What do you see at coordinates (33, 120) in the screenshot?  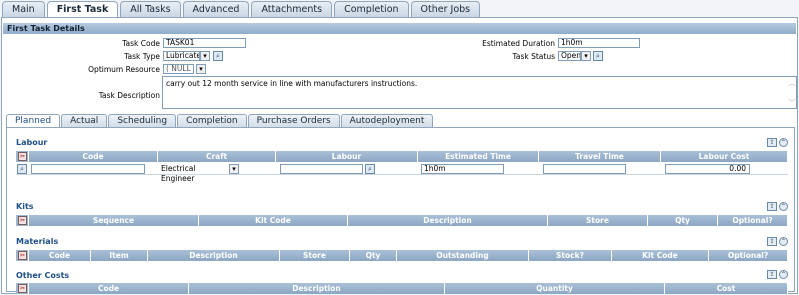 I see `tab-planned: Planned` at bounding box center [33, 120].